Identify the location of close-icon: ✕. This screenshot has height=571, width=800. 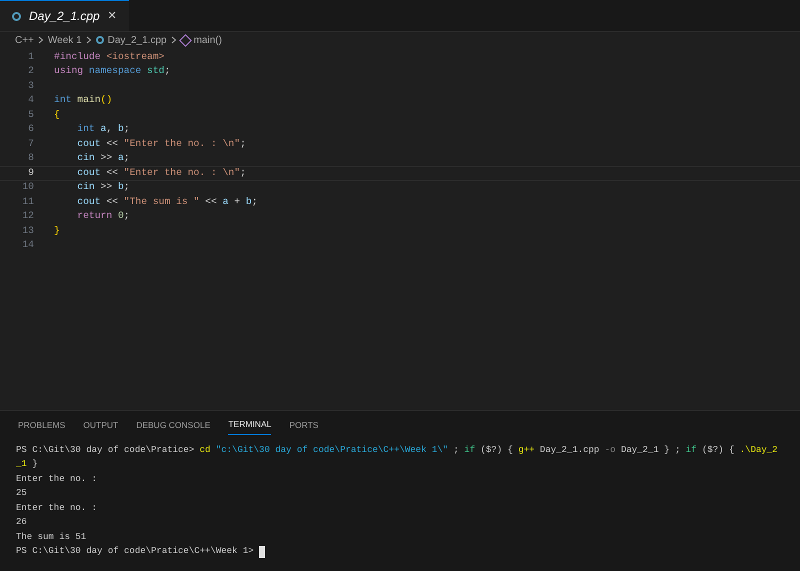
(112, 16).